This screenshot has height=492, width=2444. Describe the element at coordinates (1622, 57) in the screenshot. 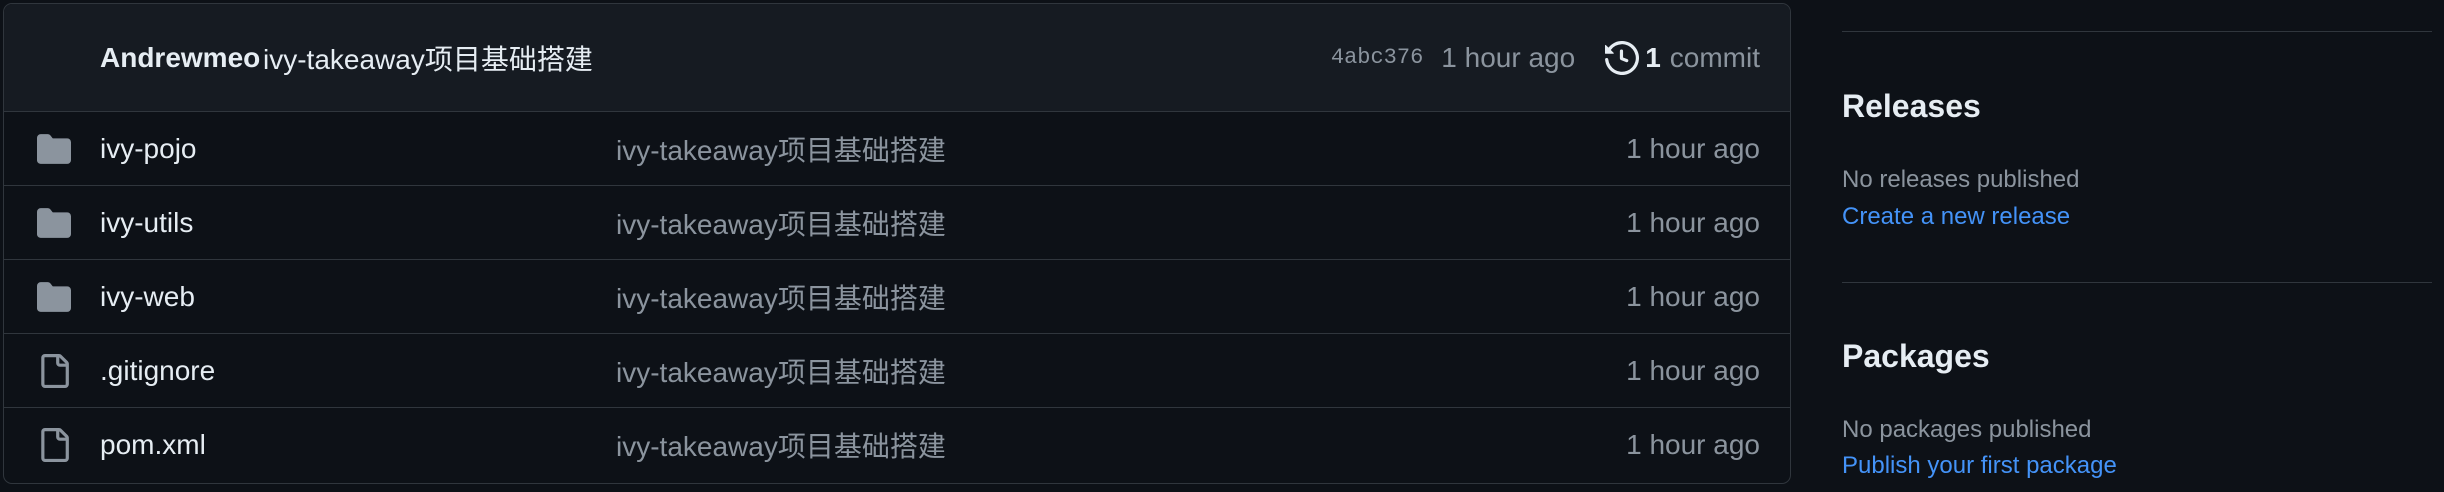

I see `history-icon` at that location.